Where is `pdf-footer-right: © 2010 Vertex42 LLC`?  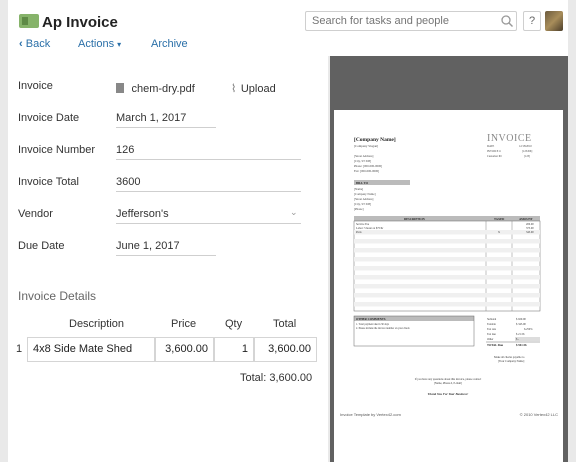
pdf-footer-right: © 2010 Vertex42 LLC is located at coordinates (539, 414).